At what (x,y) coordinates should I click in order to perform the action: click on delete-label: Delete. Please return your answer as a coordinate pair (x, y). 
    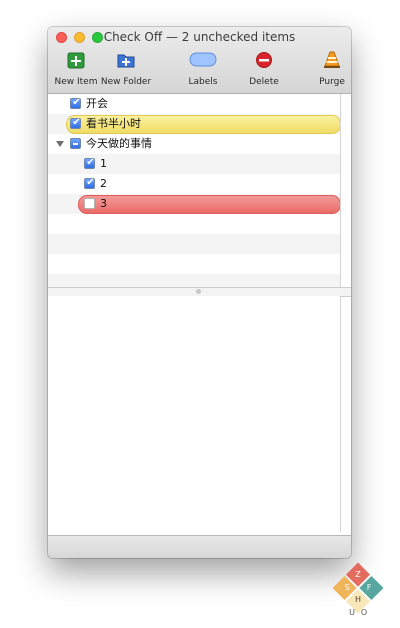
    Looking at the image, I should click on (264, 82).